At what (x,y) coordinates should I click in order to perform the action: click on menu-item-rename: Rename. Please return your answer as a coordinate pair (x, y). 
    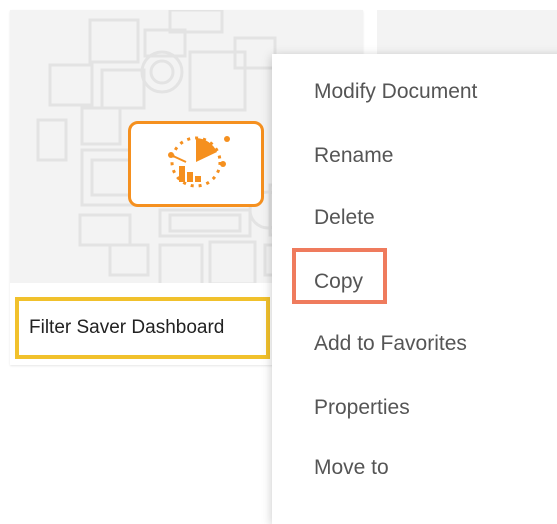
    Looking at the image, I should click on (353, 156).